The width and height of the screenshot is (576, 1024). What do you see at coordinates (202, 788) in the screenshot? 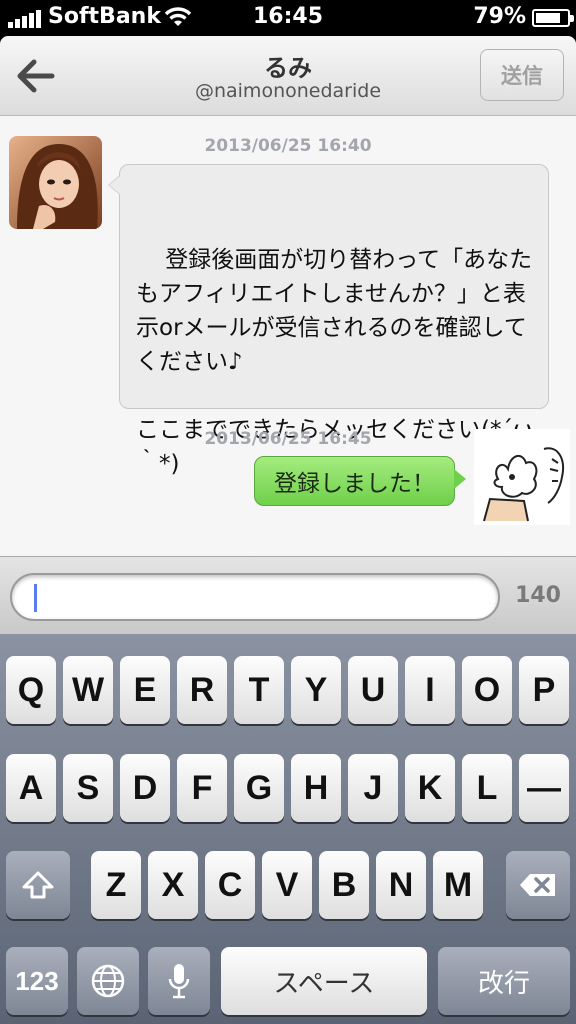
I see `key-f: F` at bounding box center [202, 788].